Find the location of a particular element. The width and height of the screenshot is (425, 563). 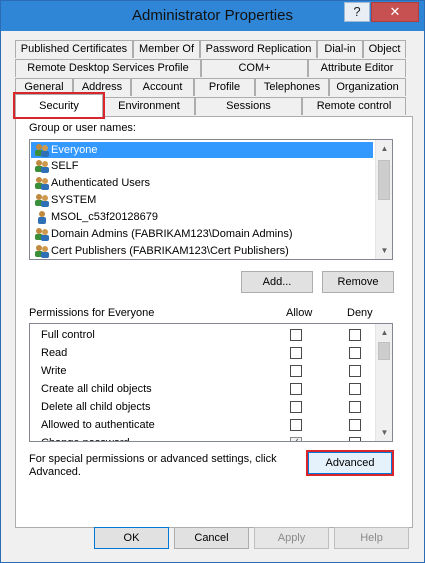

tab-organization: Organization is located at coordinates (367, 87).